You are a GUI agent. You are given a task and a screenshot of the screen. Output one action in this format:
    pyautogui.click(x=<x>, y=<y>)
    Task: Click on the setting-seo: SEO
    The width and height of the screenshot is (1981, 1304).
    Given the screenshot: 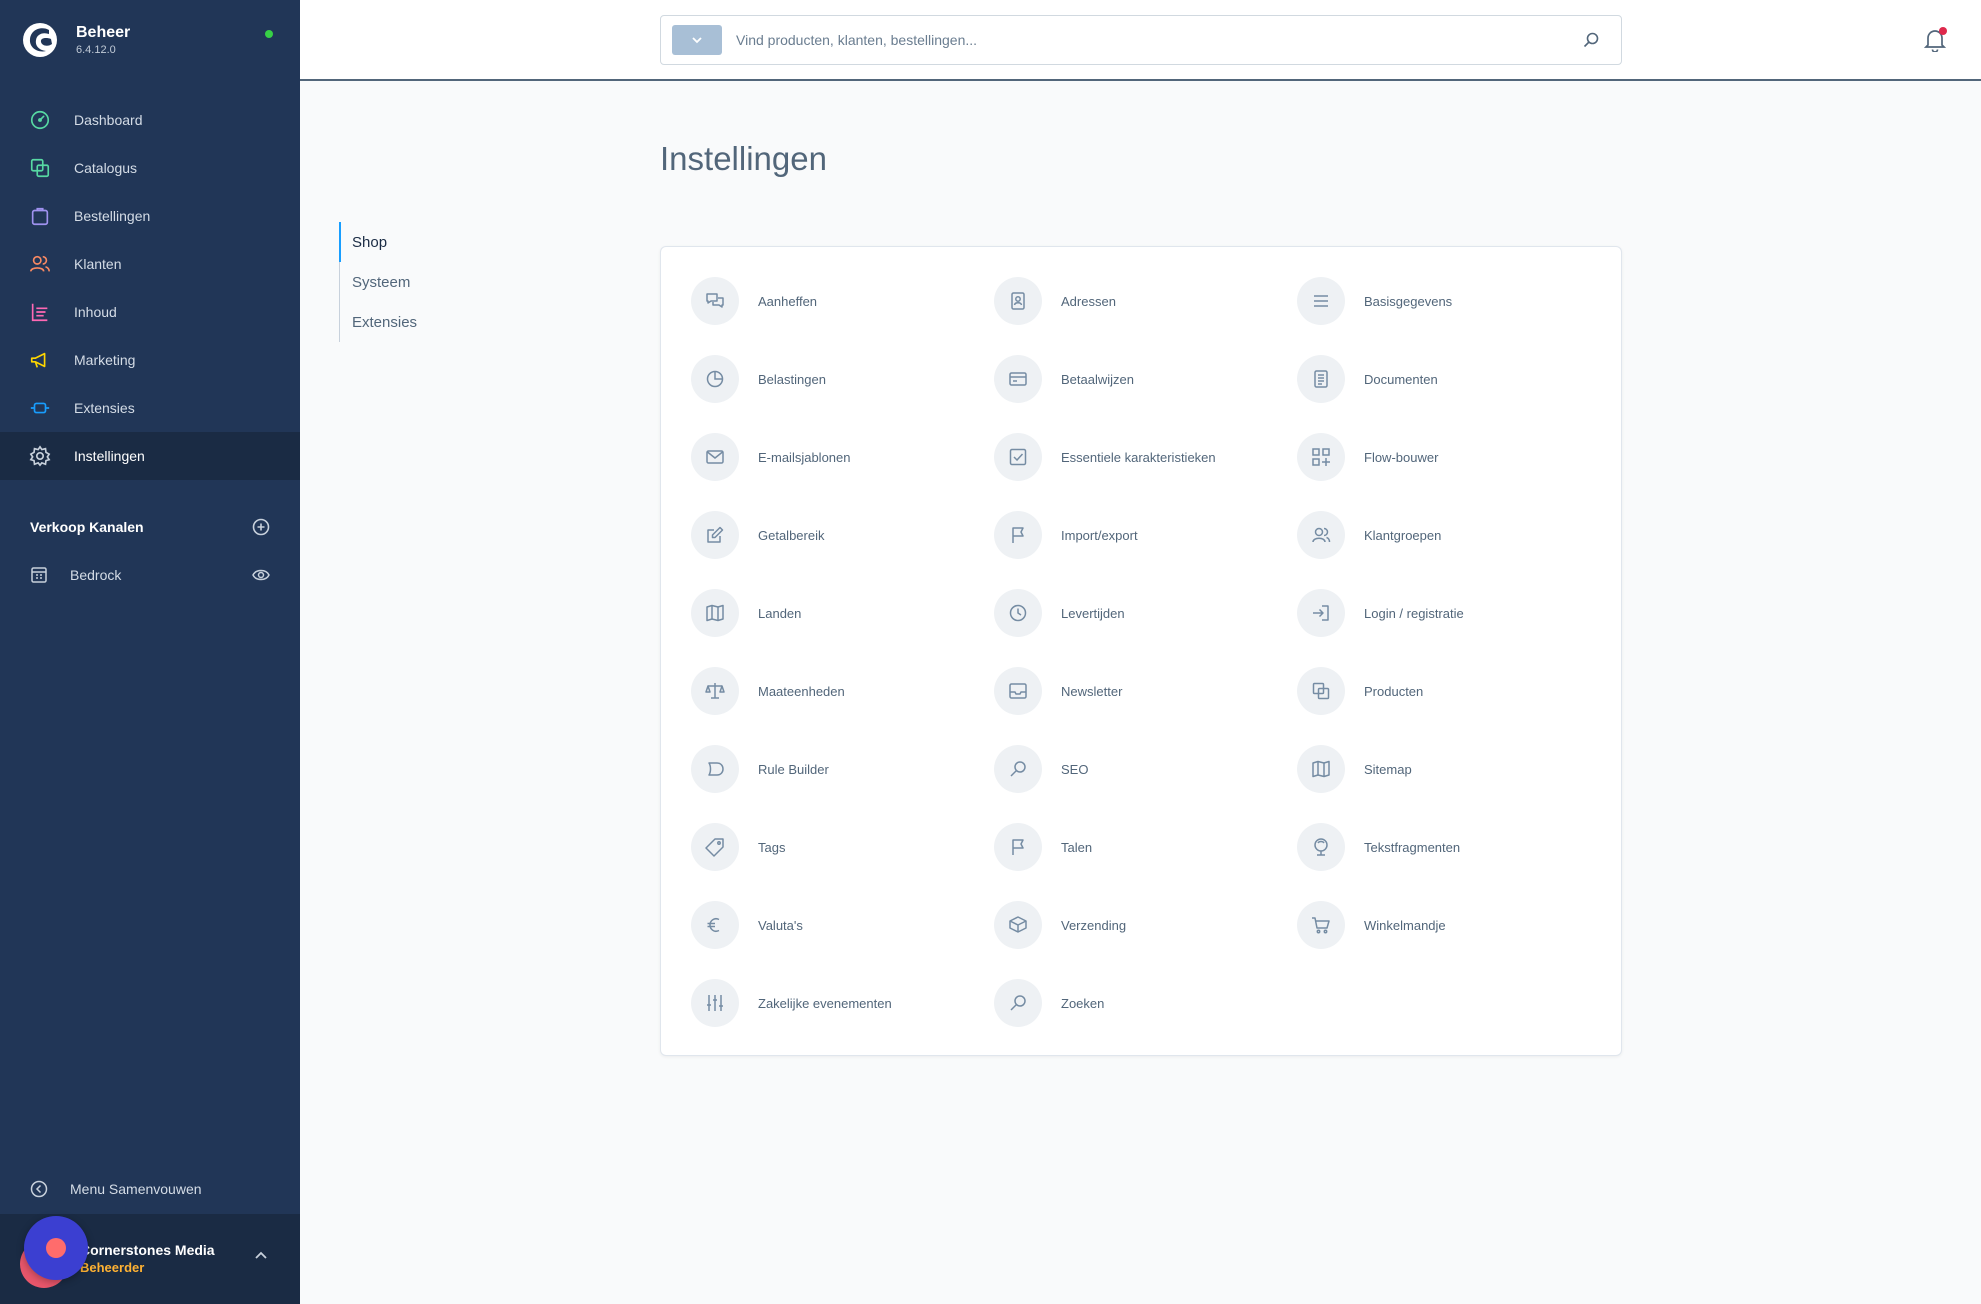 What is the action you would take?
    pyautogui.click(x=1145, y=769)
    